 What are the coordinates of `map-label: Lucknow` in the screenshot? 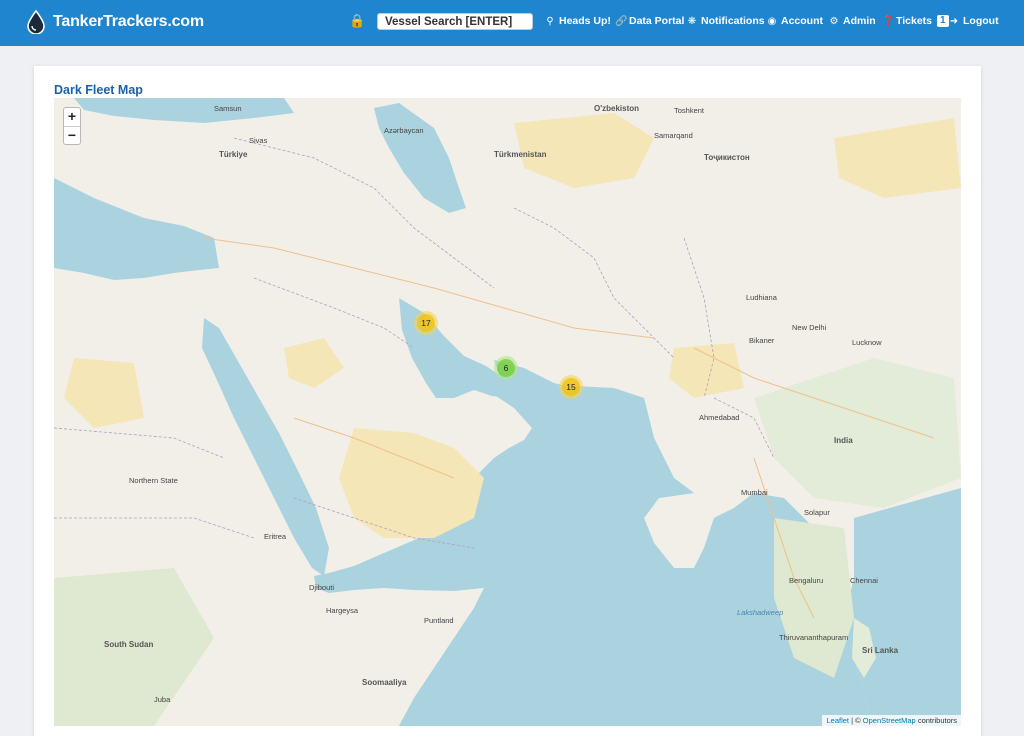 It's located at (867, 342).